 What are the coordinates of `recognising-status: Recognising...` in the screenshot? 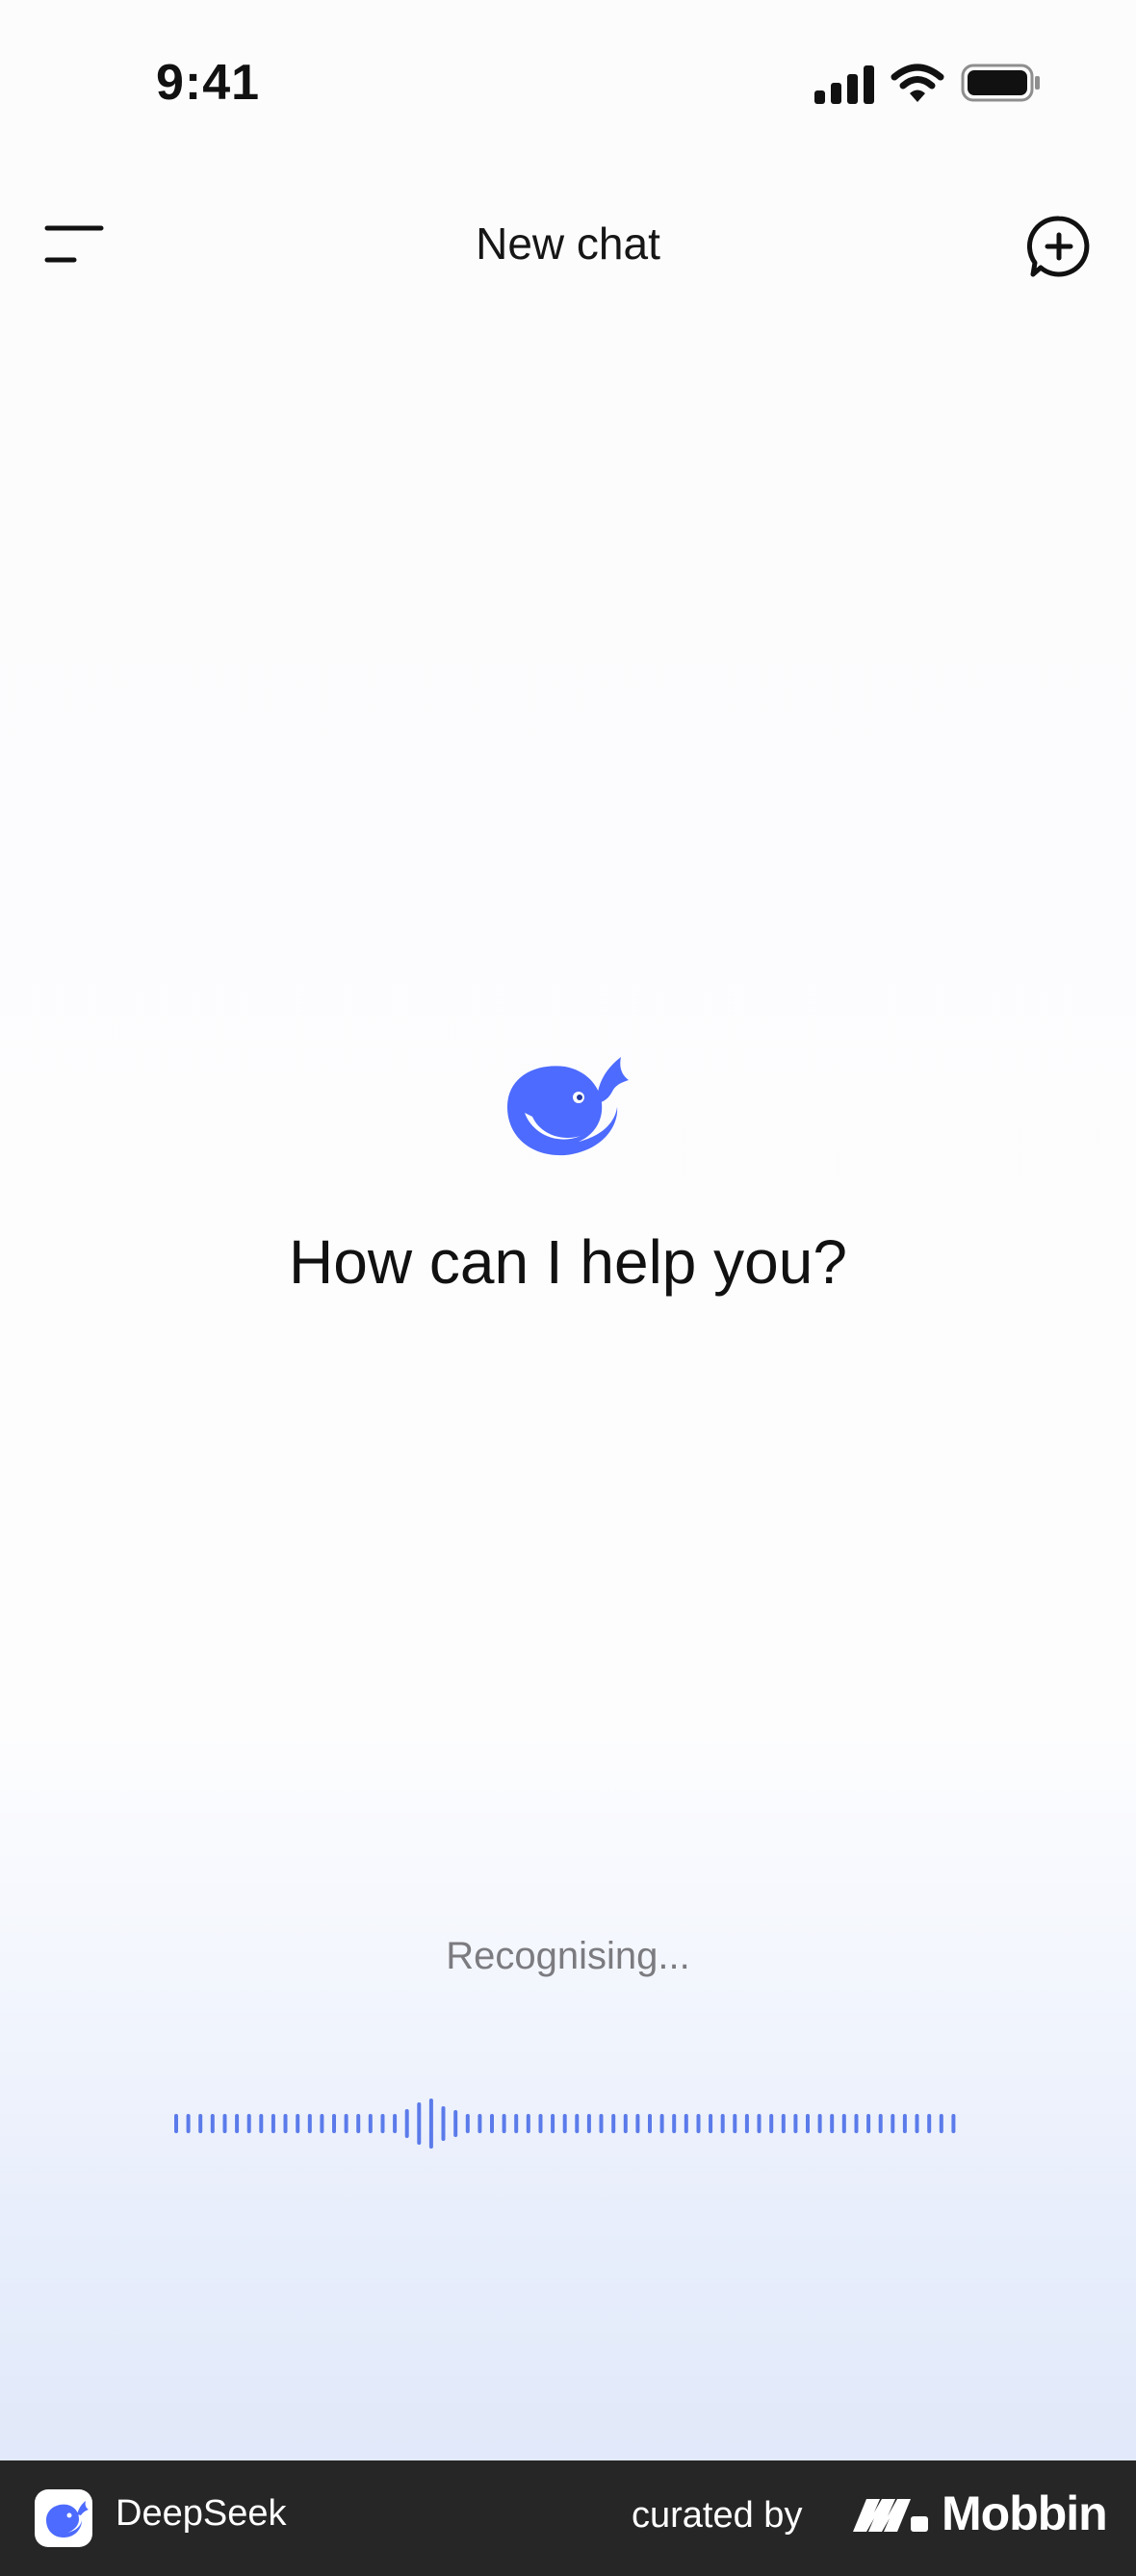 It's located at (568, 1956).